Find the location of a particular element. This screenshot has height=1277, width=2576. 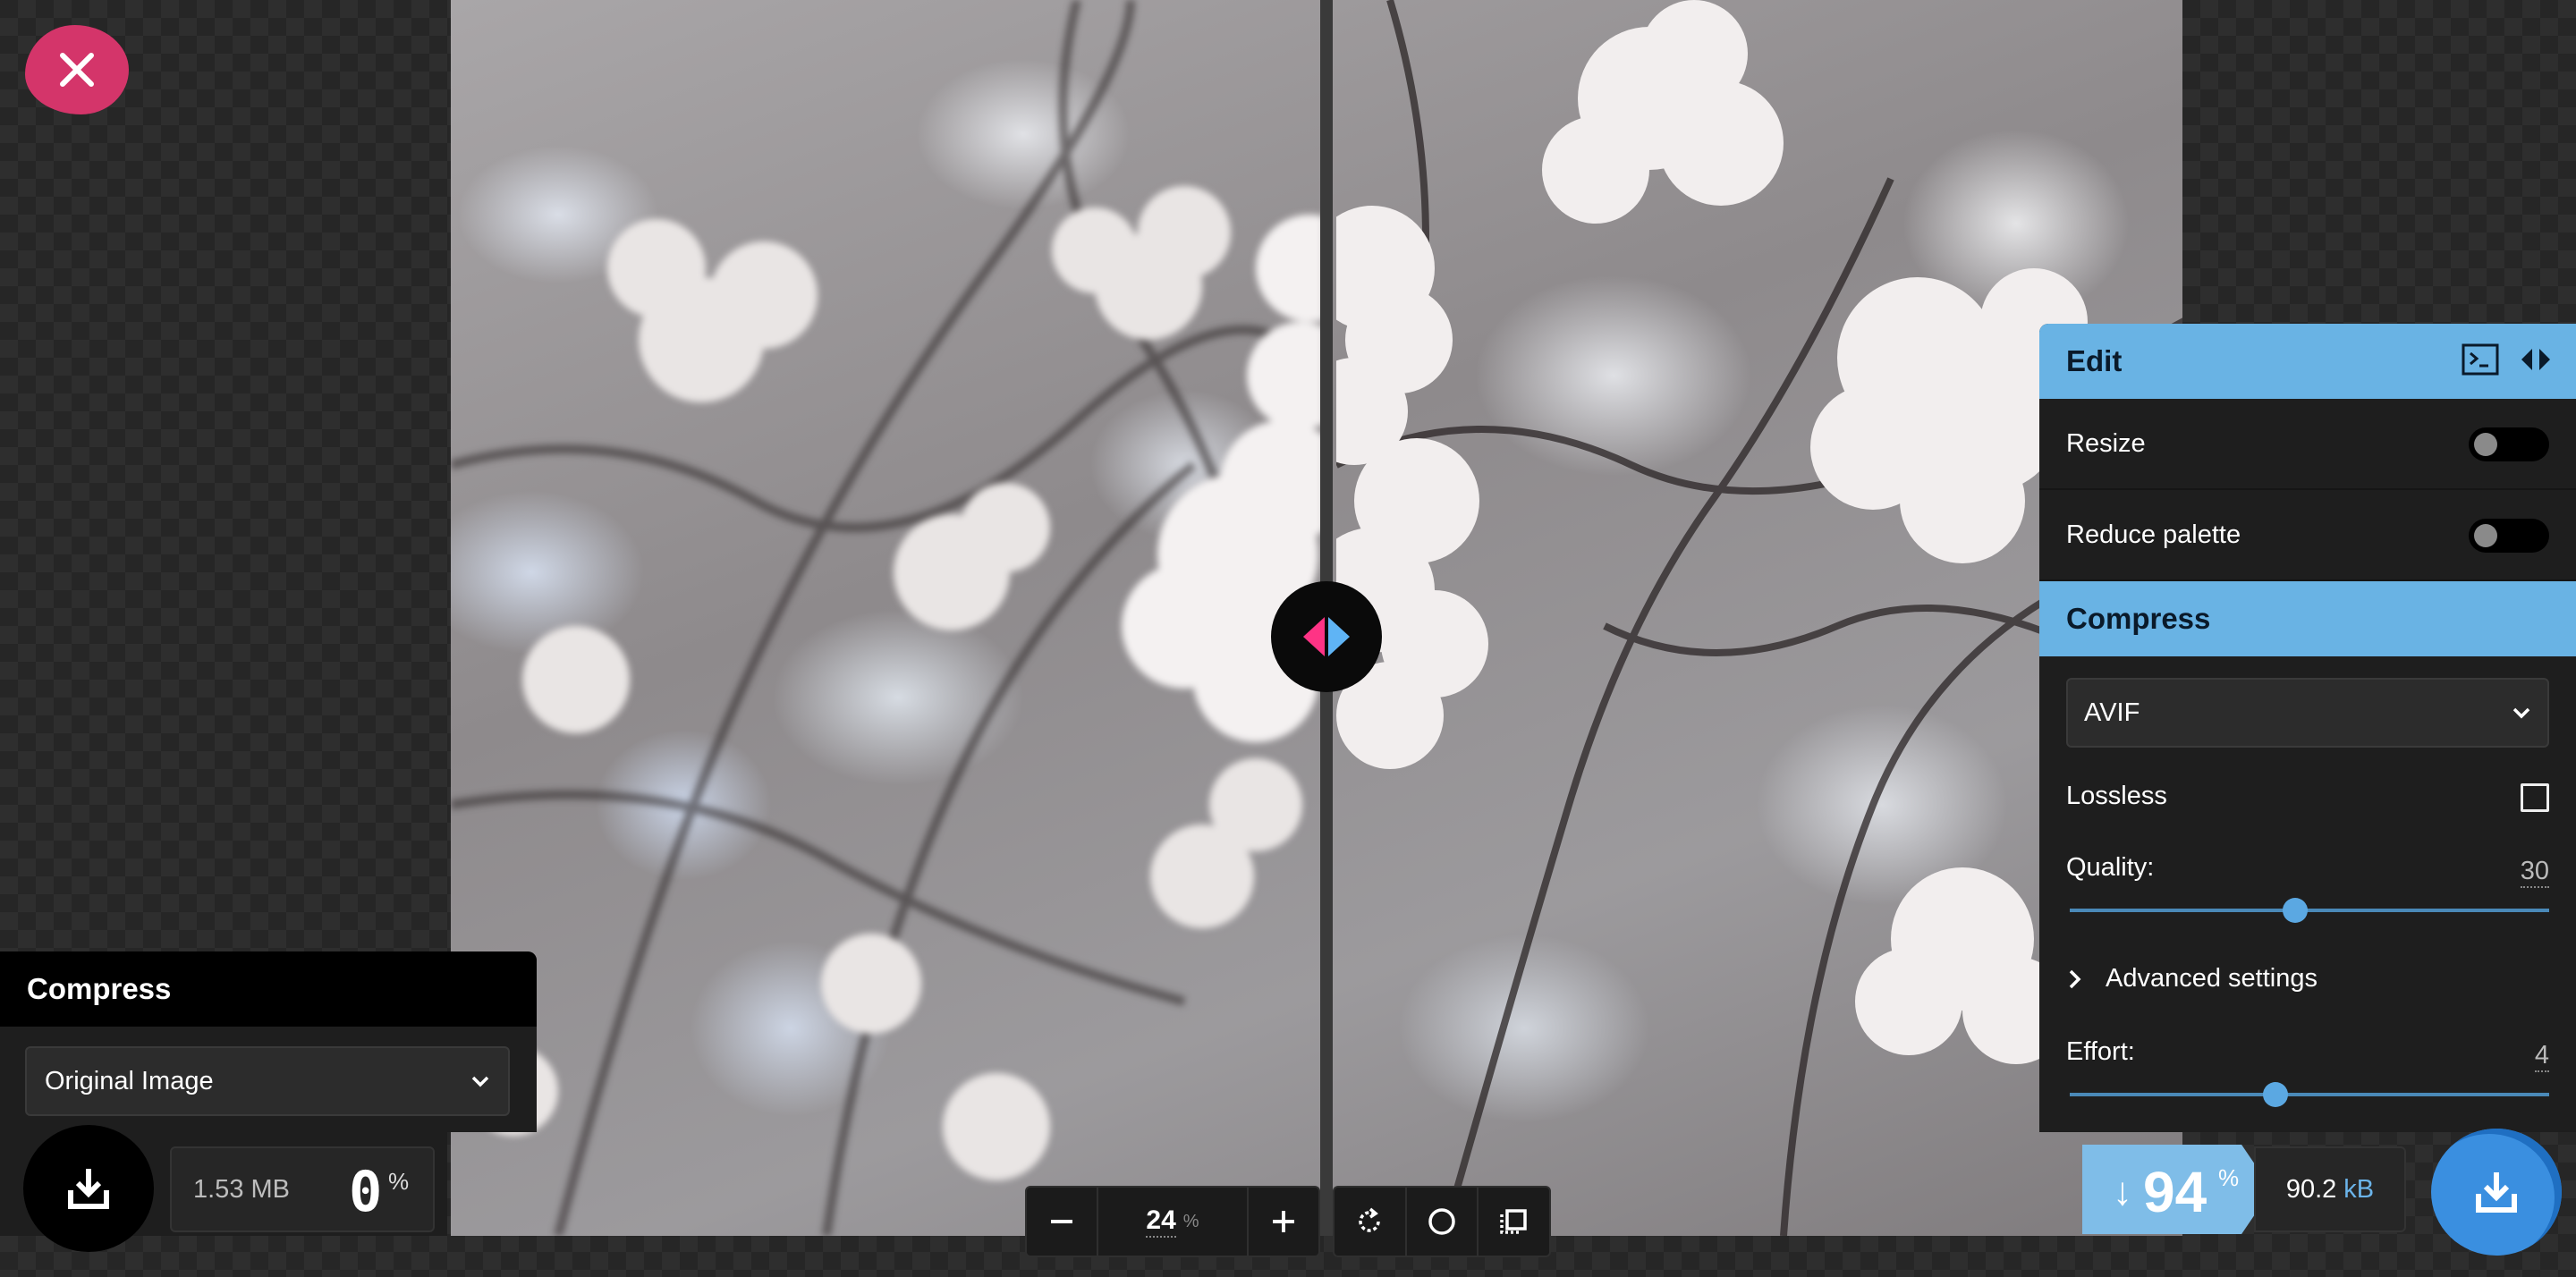

reduce-palette-row: Reduce palette is located at coordinates (2307, 535).